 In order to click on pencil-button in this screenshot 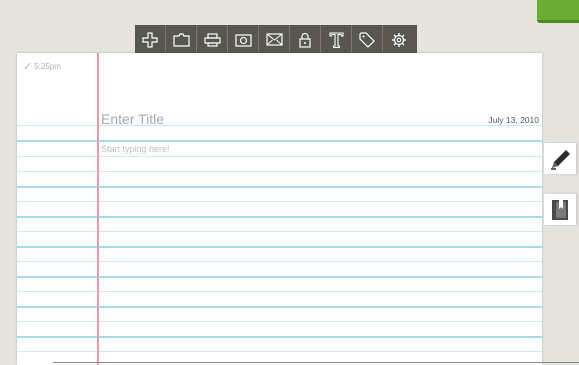, I will do `click(560, 158)`.